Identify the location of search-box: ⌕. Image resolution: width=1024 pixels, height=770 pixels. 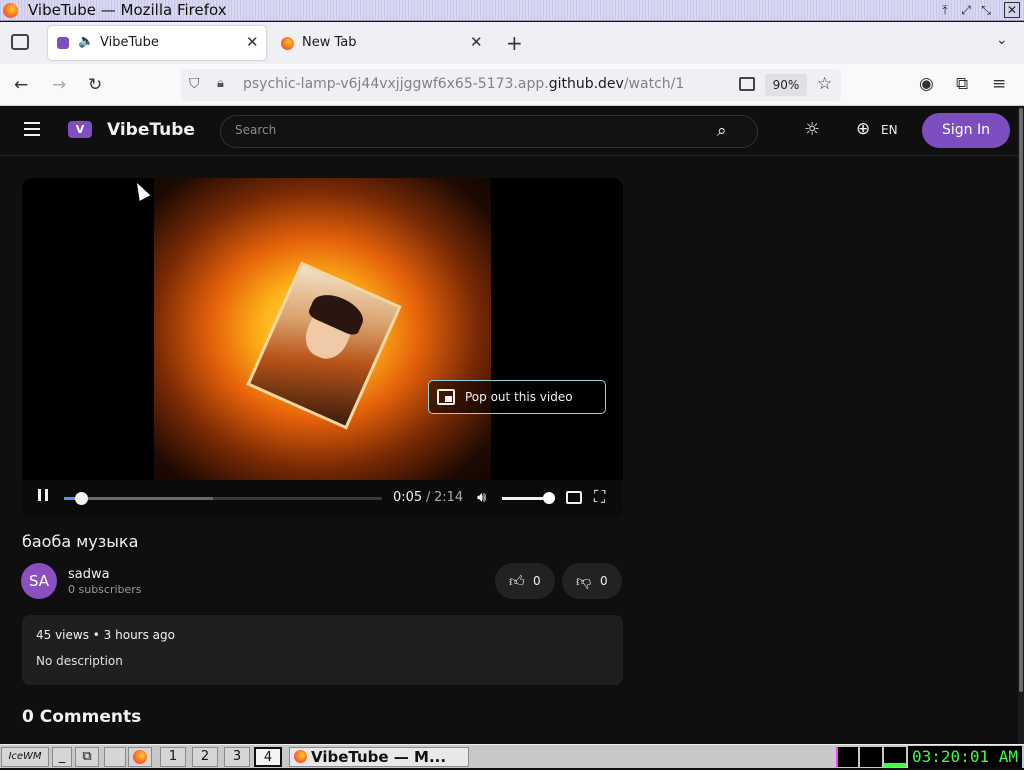
(489, 131).